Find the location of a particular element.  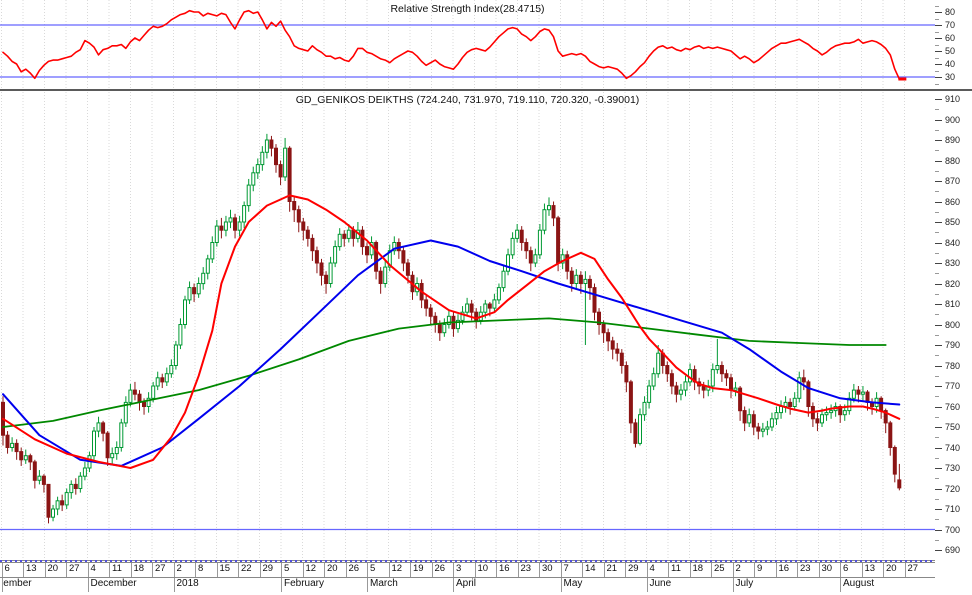

y-axis-label: 770 is located at coordinates (953, 386).